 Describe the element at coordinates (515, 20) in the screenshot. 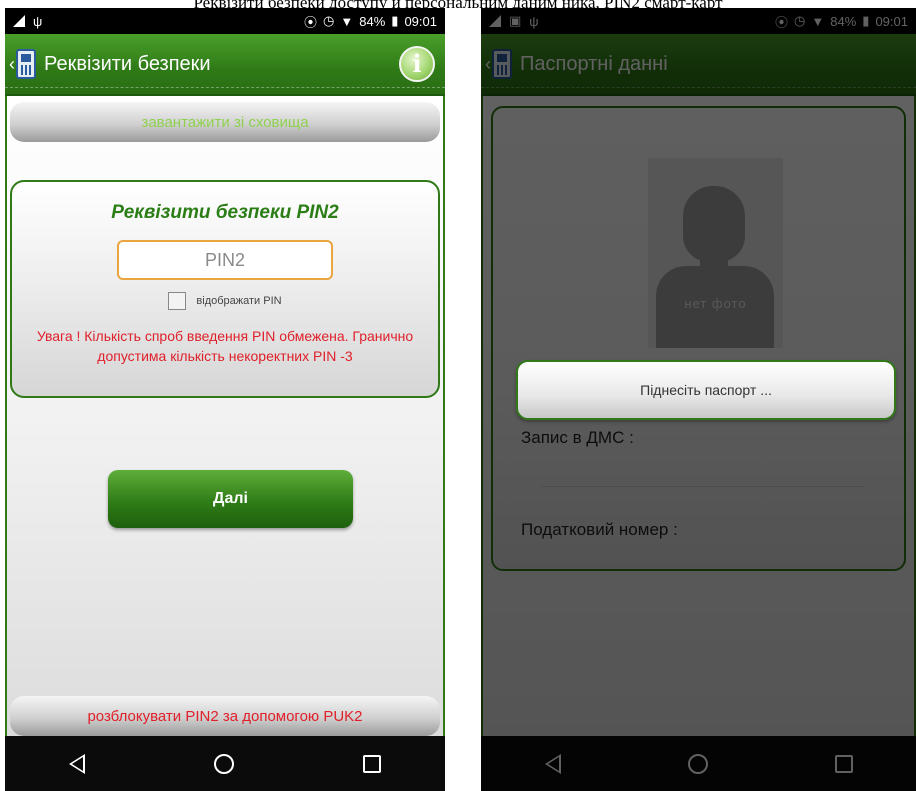

I see `notification-icon: ▣` at that location.